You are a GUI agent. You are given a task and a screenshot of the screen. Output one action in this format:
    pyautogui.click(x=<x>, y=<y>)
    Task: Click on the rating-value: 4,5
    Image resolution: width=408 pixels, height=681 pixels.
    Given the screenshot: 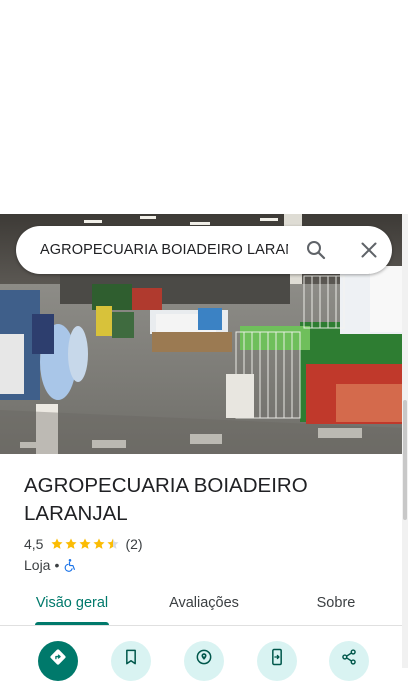 What is the action you would take?
    pyautogui.click(x=34, y=544)
    